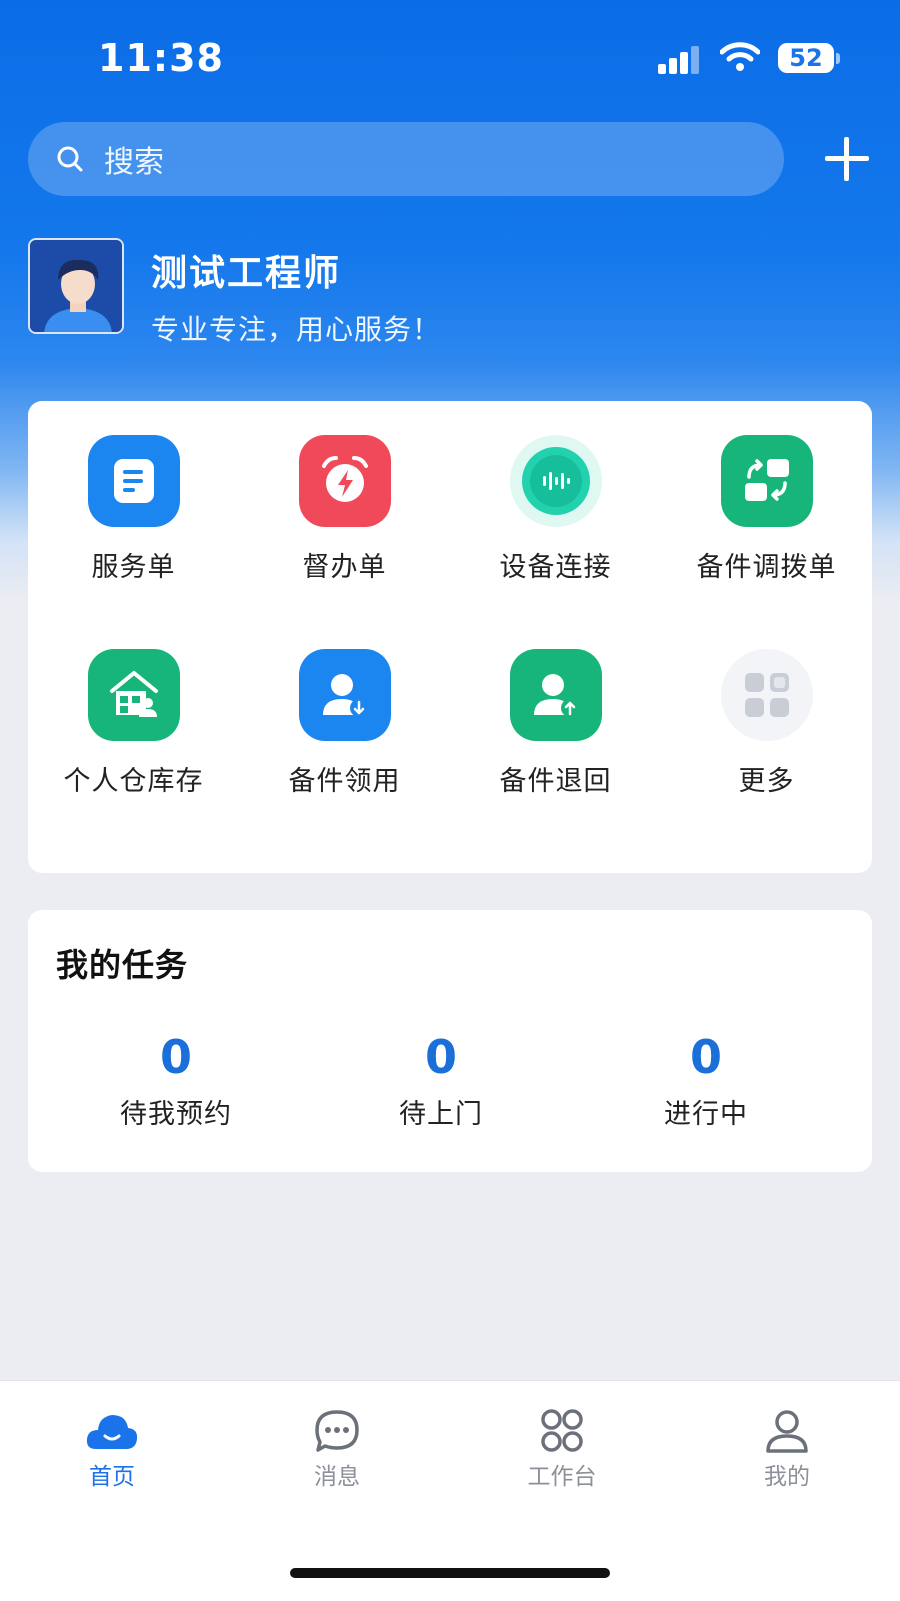 The height and width of the screenshot is (1601, 900). What do you see at coordinates (441, 1114) in the screenshot?
I see `task-label: 待上门` at bounding box center [441, 1114].